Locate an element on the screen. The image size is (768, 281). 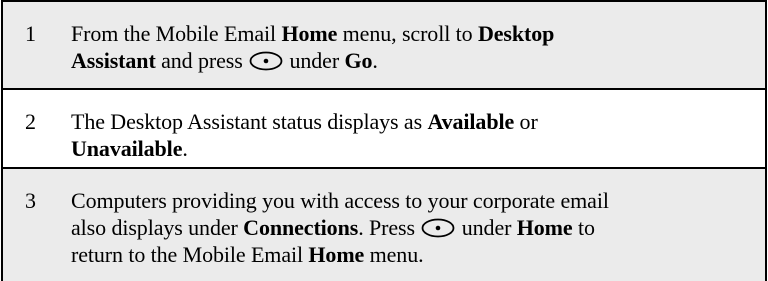
text: to is located at coordinates (583, 227).